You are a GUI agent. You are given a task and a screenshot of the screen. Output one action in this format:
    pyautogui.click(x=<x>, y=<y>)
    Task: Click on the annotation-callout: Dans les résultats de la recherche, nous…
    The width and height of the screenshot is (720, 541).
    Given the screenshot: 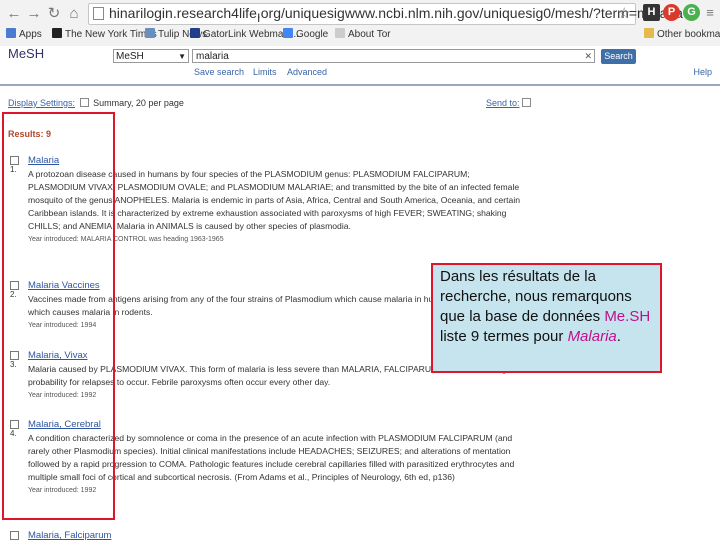 What is the action you would take?
    pyautogui.click(x=546, y=318)
    